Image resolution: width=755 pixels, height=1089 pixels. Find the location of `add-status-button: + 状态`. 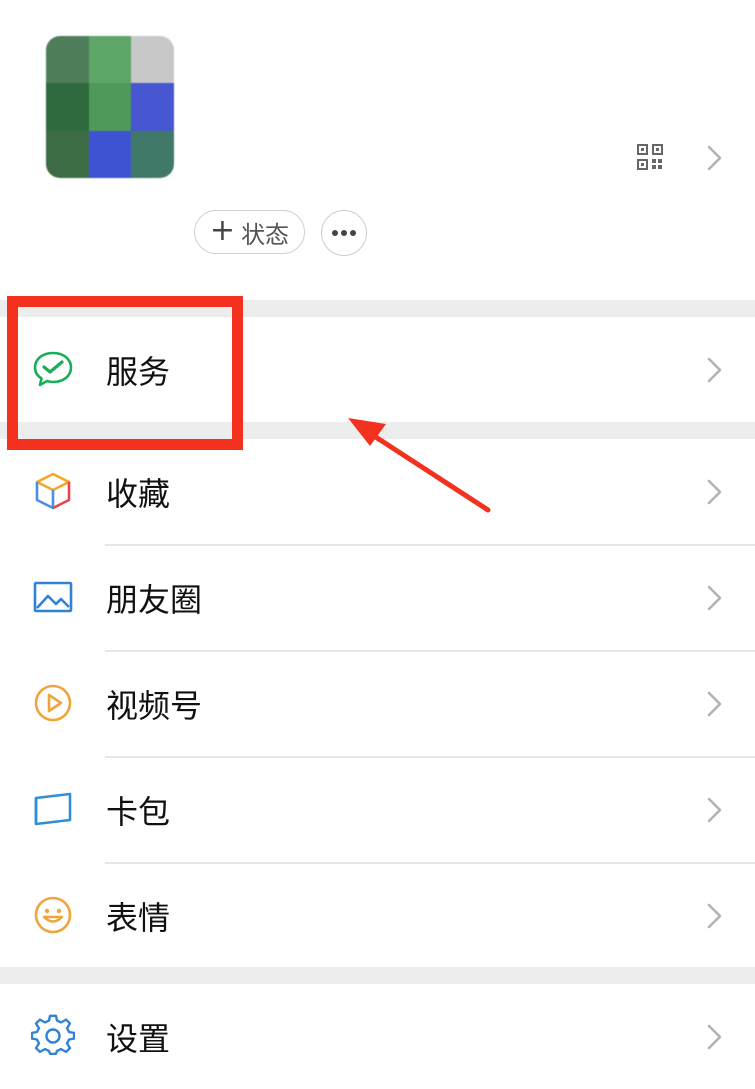

add-status-button: + 状态 is located at coordinates (249, 232).